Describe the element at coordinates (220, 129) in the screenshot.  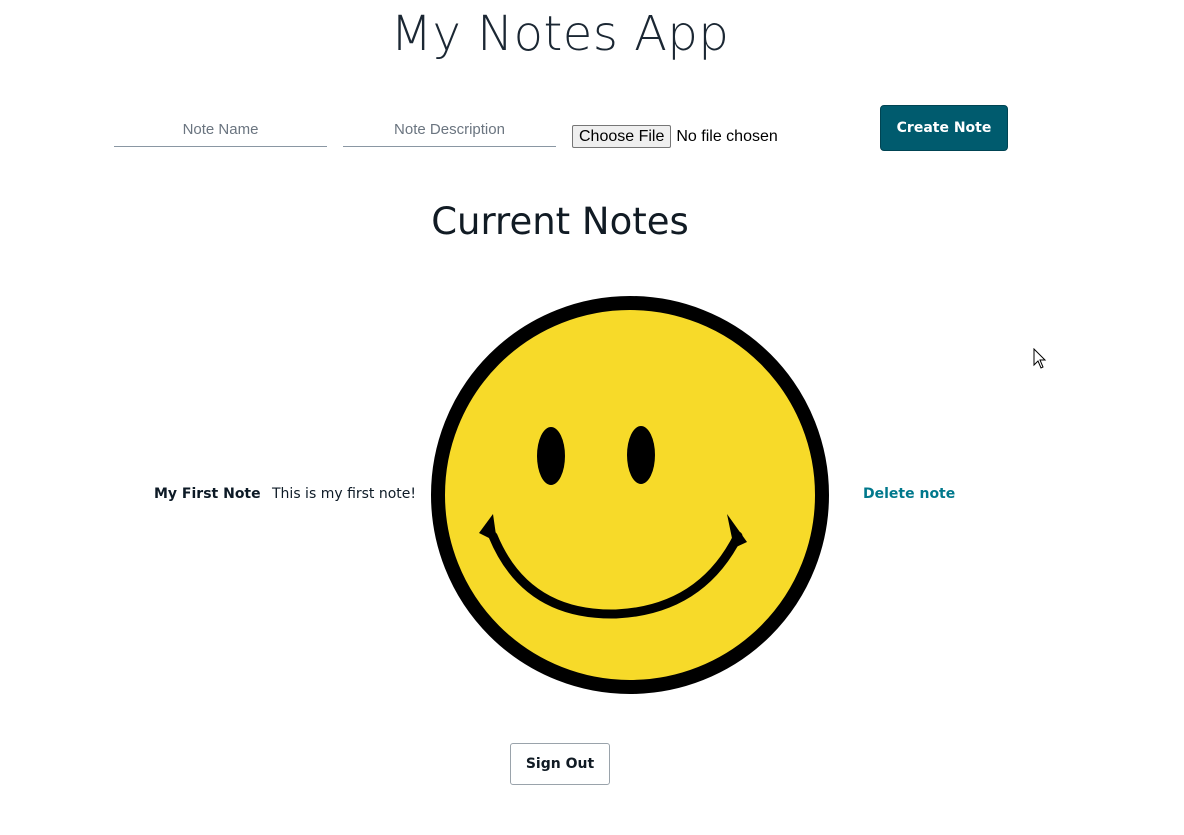
I see `note-name-input` at that location.